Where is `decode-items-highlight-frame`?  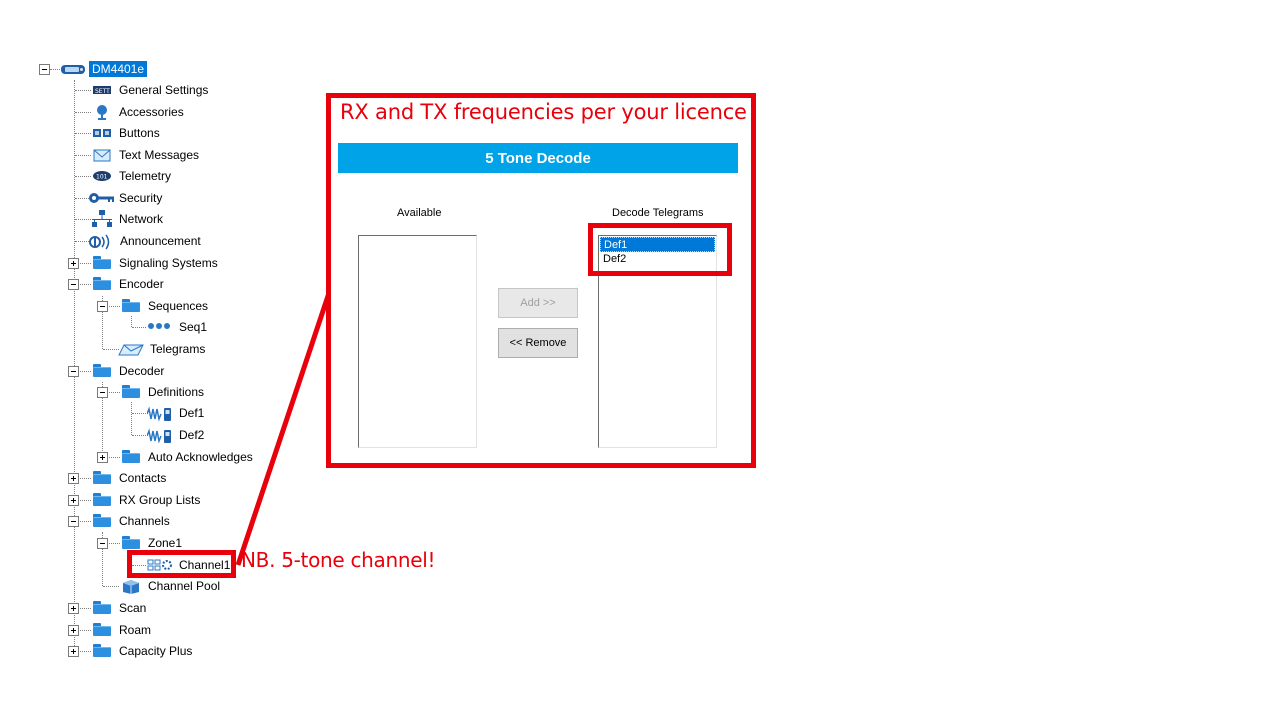
decode-items-highlight-frame is located at coordinates (660, 249).